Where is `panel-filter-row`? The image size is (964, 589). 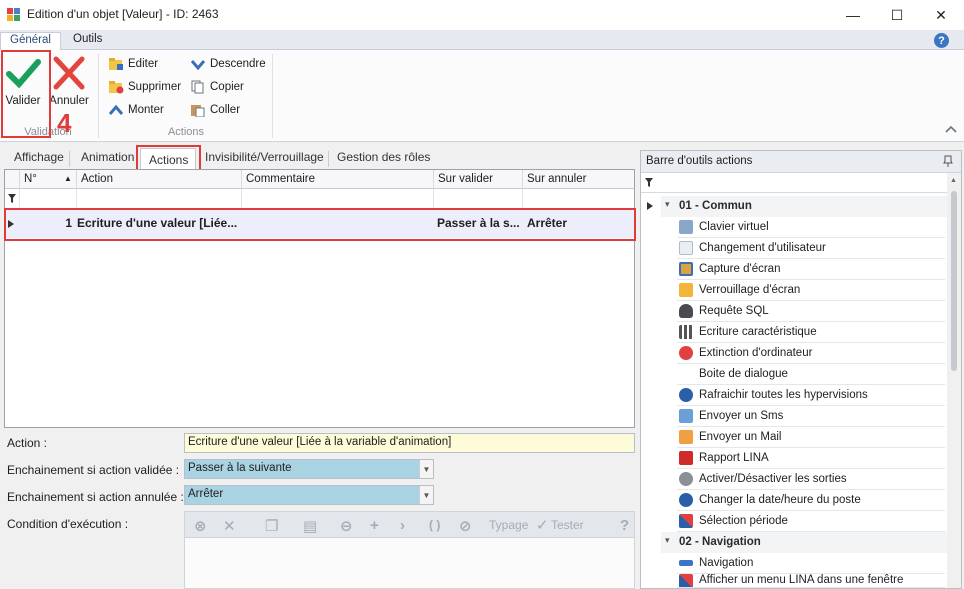 panel-filter-row is located at coordinates (795, 183).